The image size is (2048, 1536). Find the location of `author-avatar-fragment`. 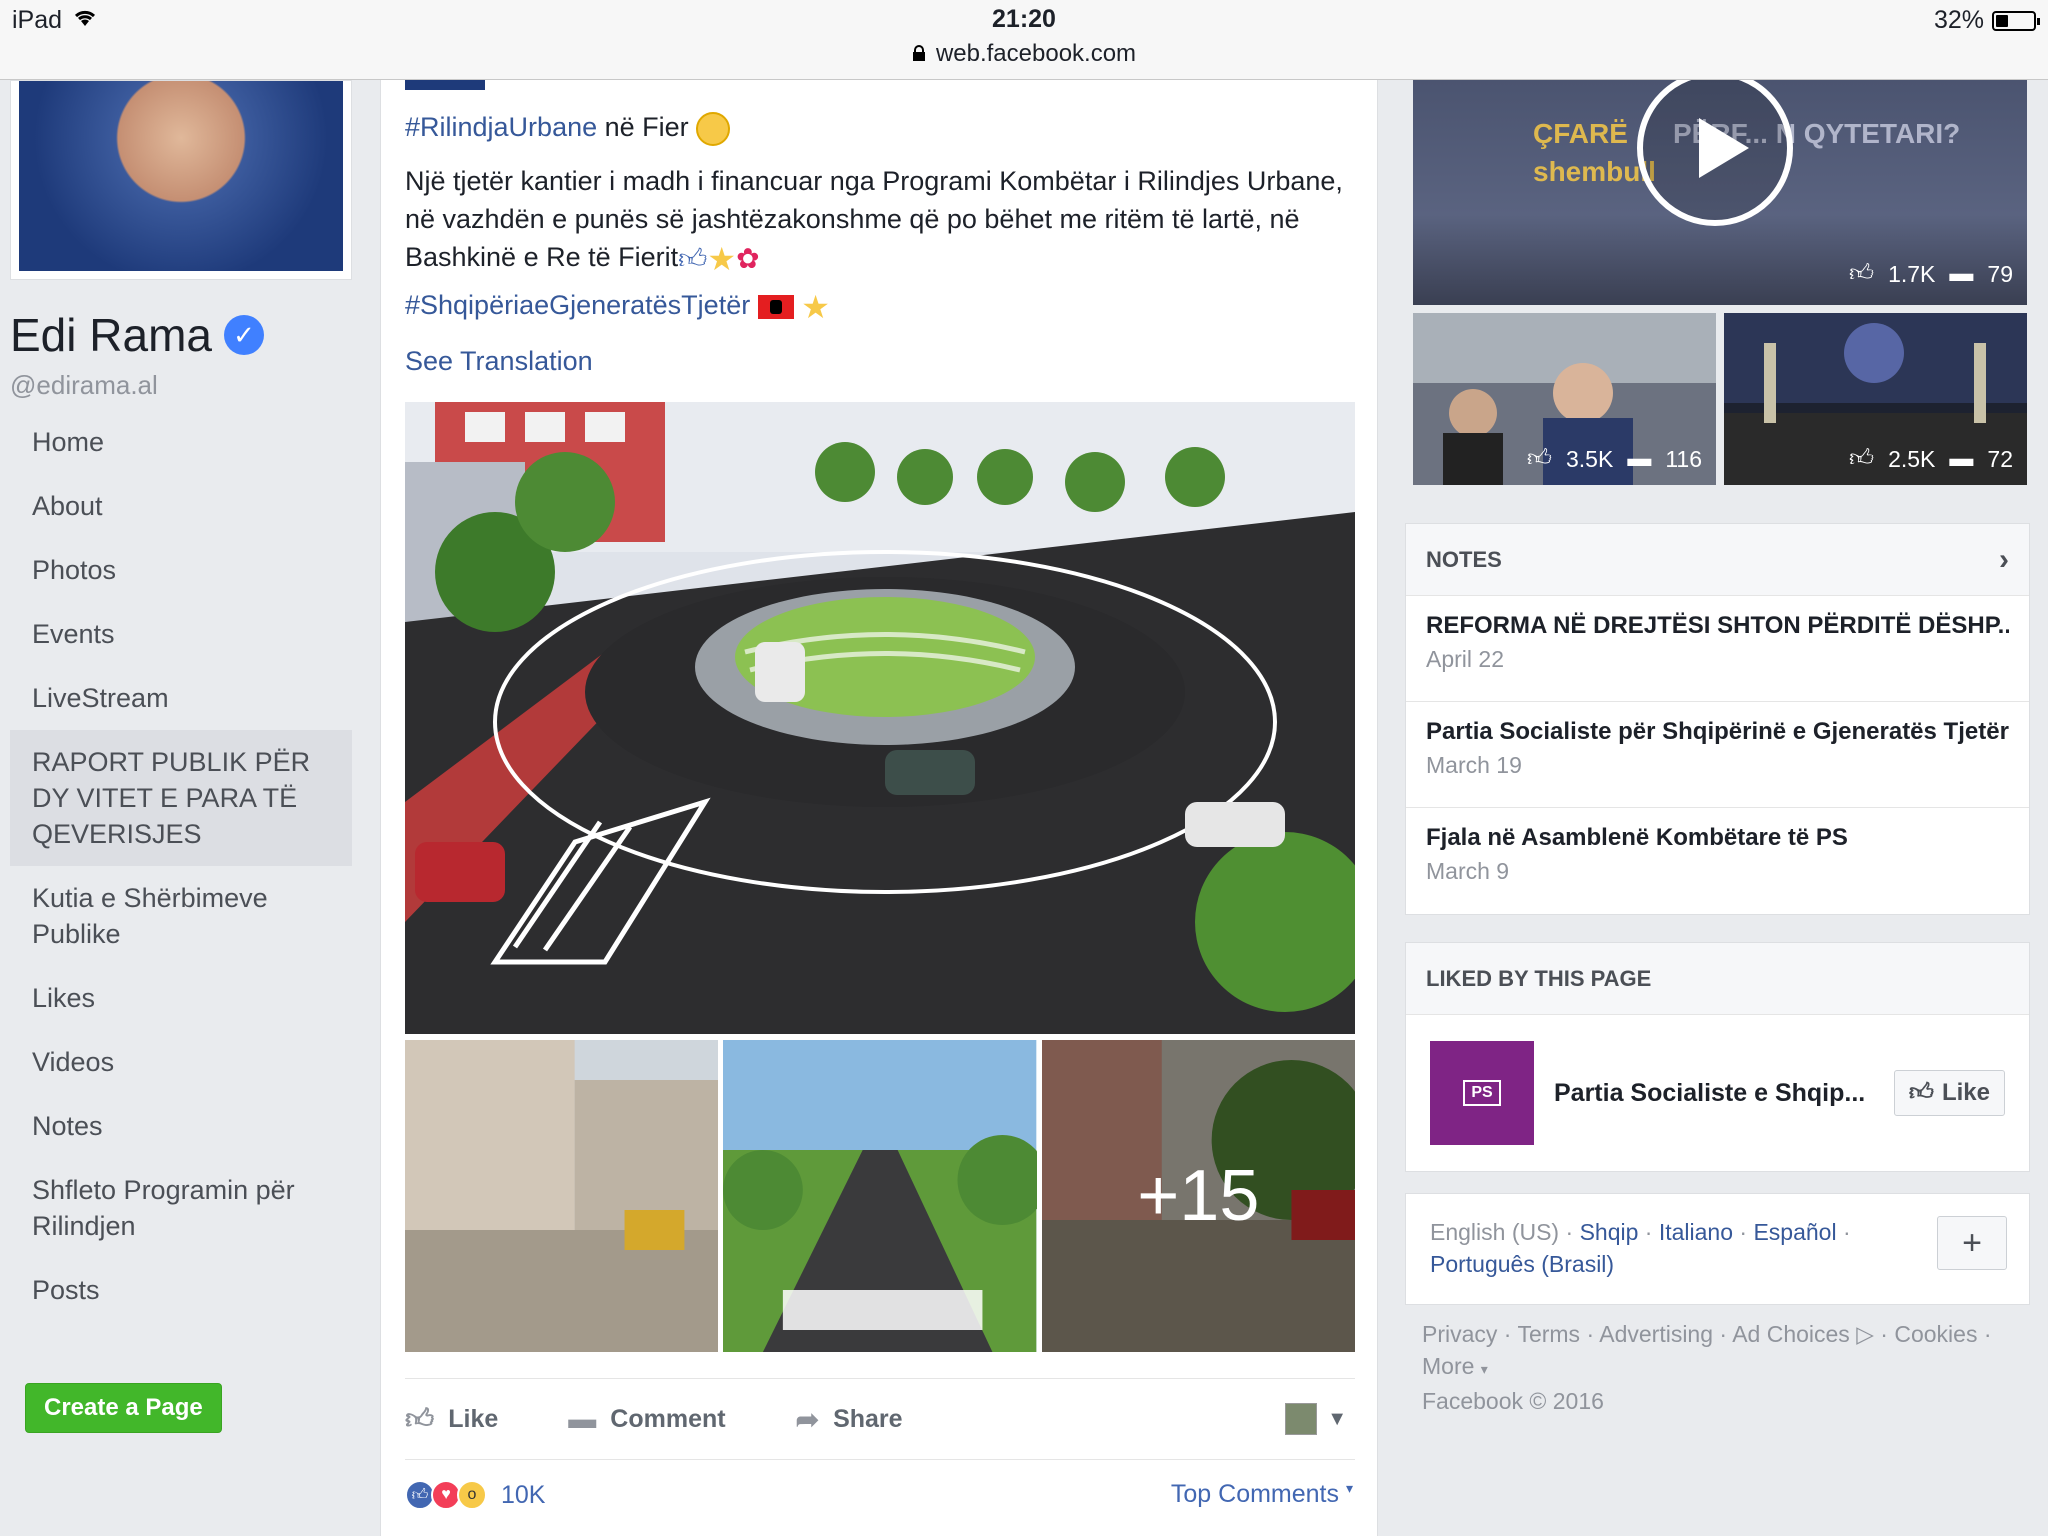

author-avatar-fragment is located at coordinates (445, 85).